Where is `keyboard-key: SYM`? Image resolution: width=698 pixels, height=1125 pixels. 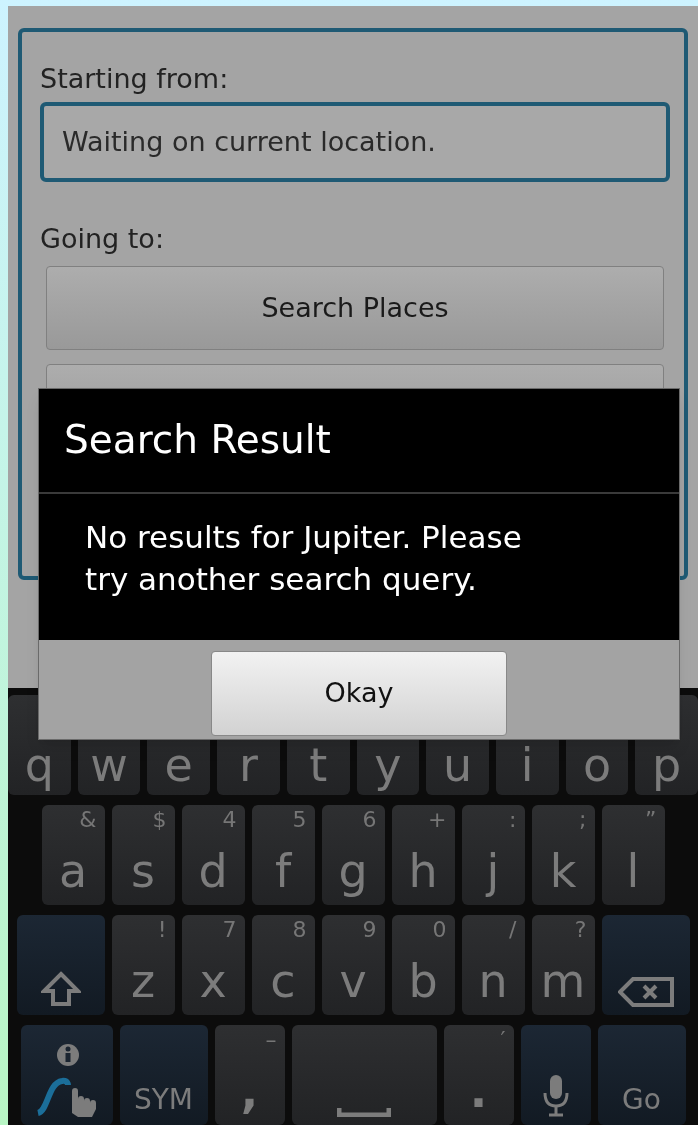
keyboard-key: SYM is located at coordinates (163, 1075).